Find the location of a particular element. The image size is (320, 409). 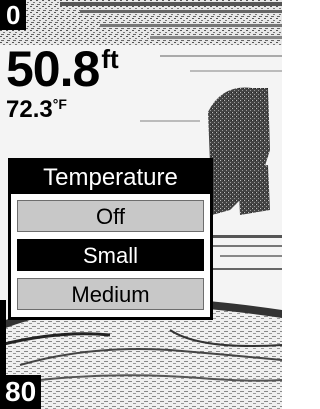

menu-option-small: Small is located at coordinates (110, 255).